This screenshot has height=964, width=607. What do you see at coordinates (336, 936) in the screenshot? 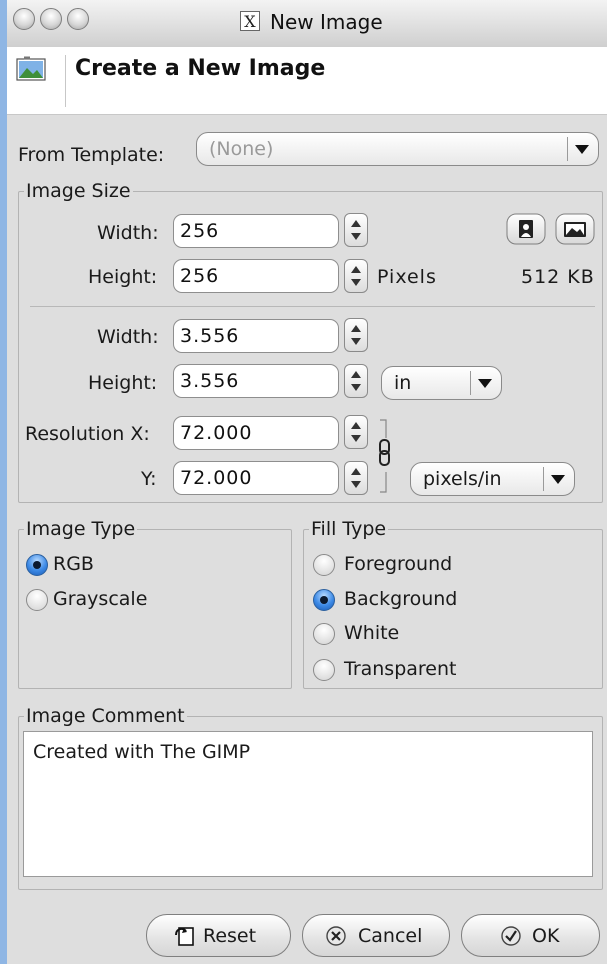
I see `cancel-icon` at bounding box center [336, 936].